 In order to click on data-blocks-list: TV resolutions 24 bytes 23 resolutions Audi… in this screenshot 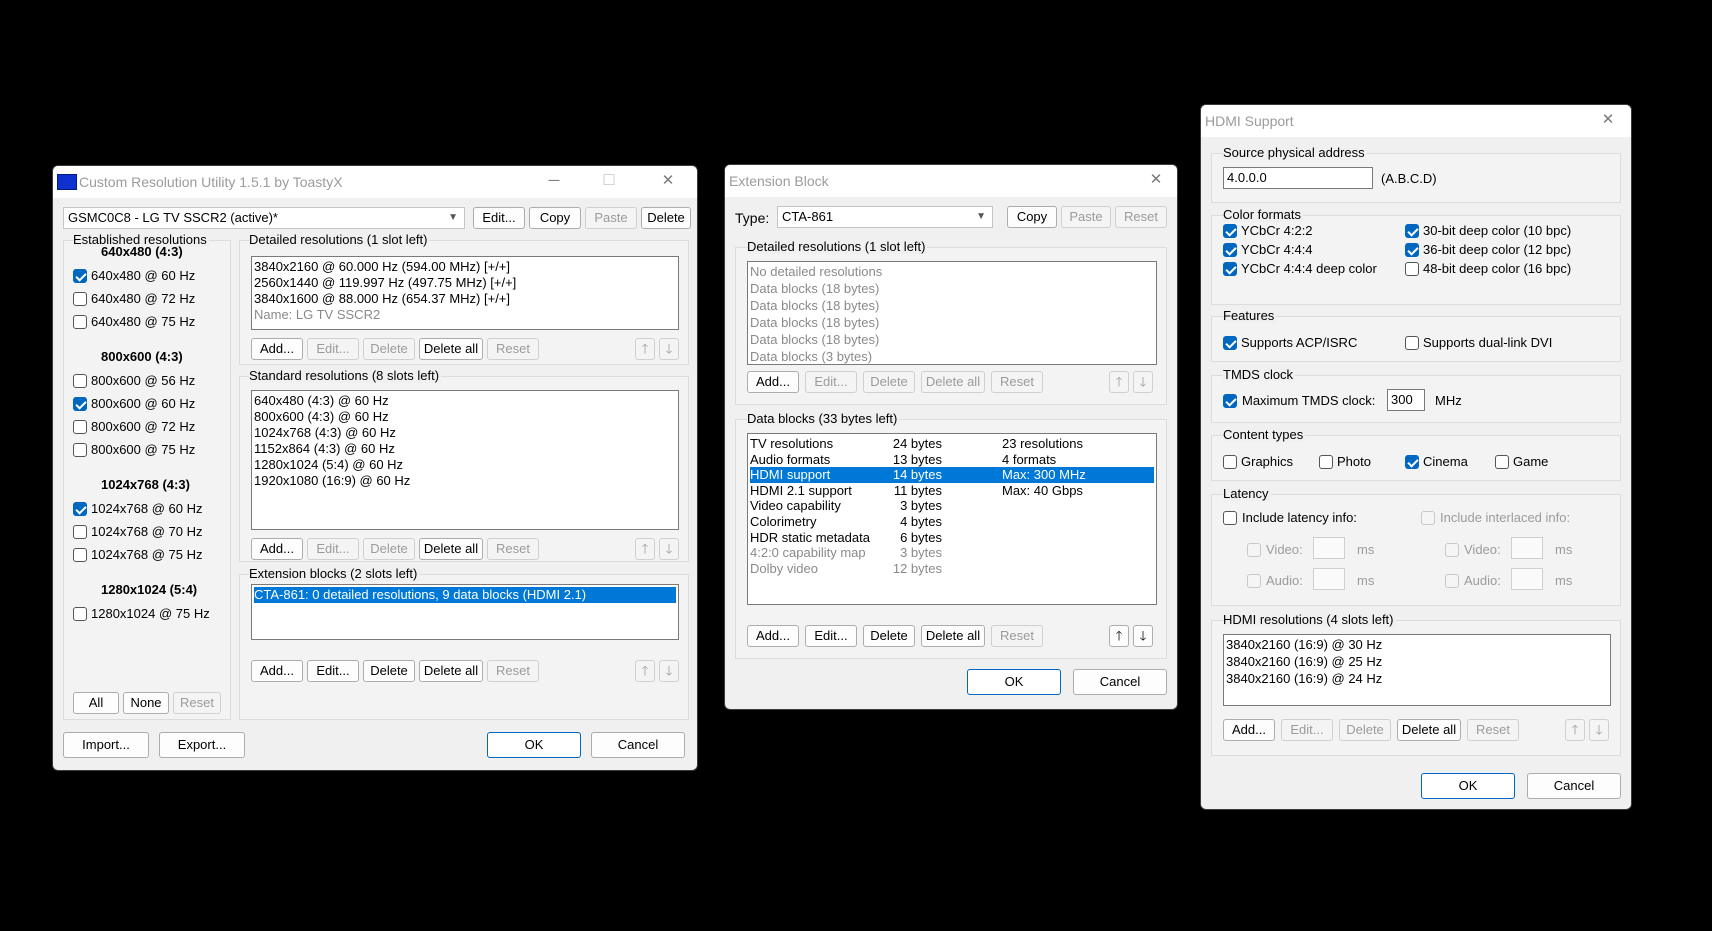, I will do `click(952, 519)`.